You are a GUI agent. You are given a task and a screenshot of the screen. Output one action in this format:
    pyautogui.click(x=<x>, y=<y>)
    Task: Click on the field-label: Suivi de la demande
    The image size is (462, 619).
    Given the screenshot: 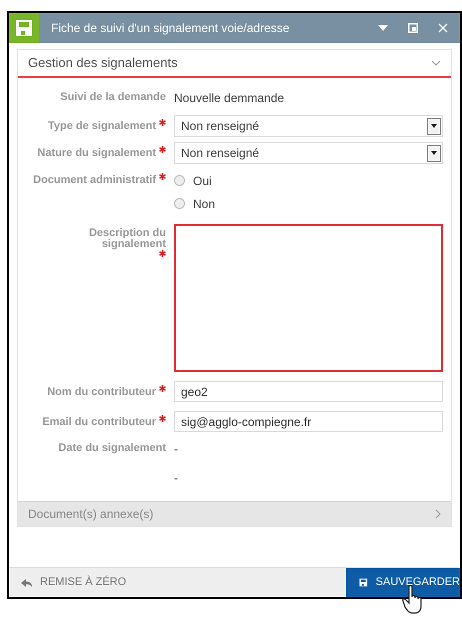 What is the action you would take?
    pyautogui.click(x=113, y=97)
    